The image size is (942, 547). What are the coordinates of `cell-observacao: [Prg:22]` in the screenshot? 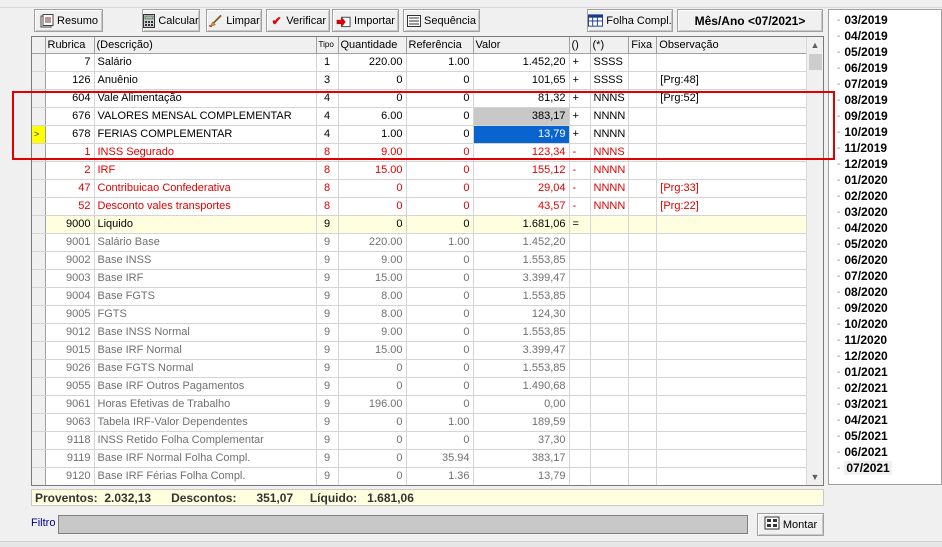 It's located at (733, 206).